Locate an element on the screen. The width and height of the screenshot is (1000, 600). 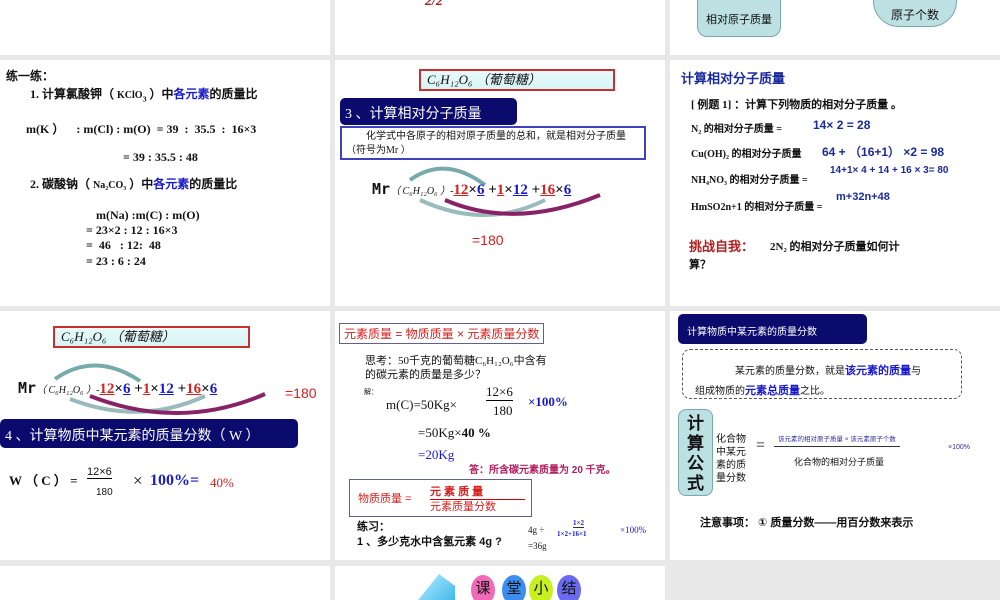
formula-denominator: 化合物的相对分子质量 is located at coordinates (839, 462).